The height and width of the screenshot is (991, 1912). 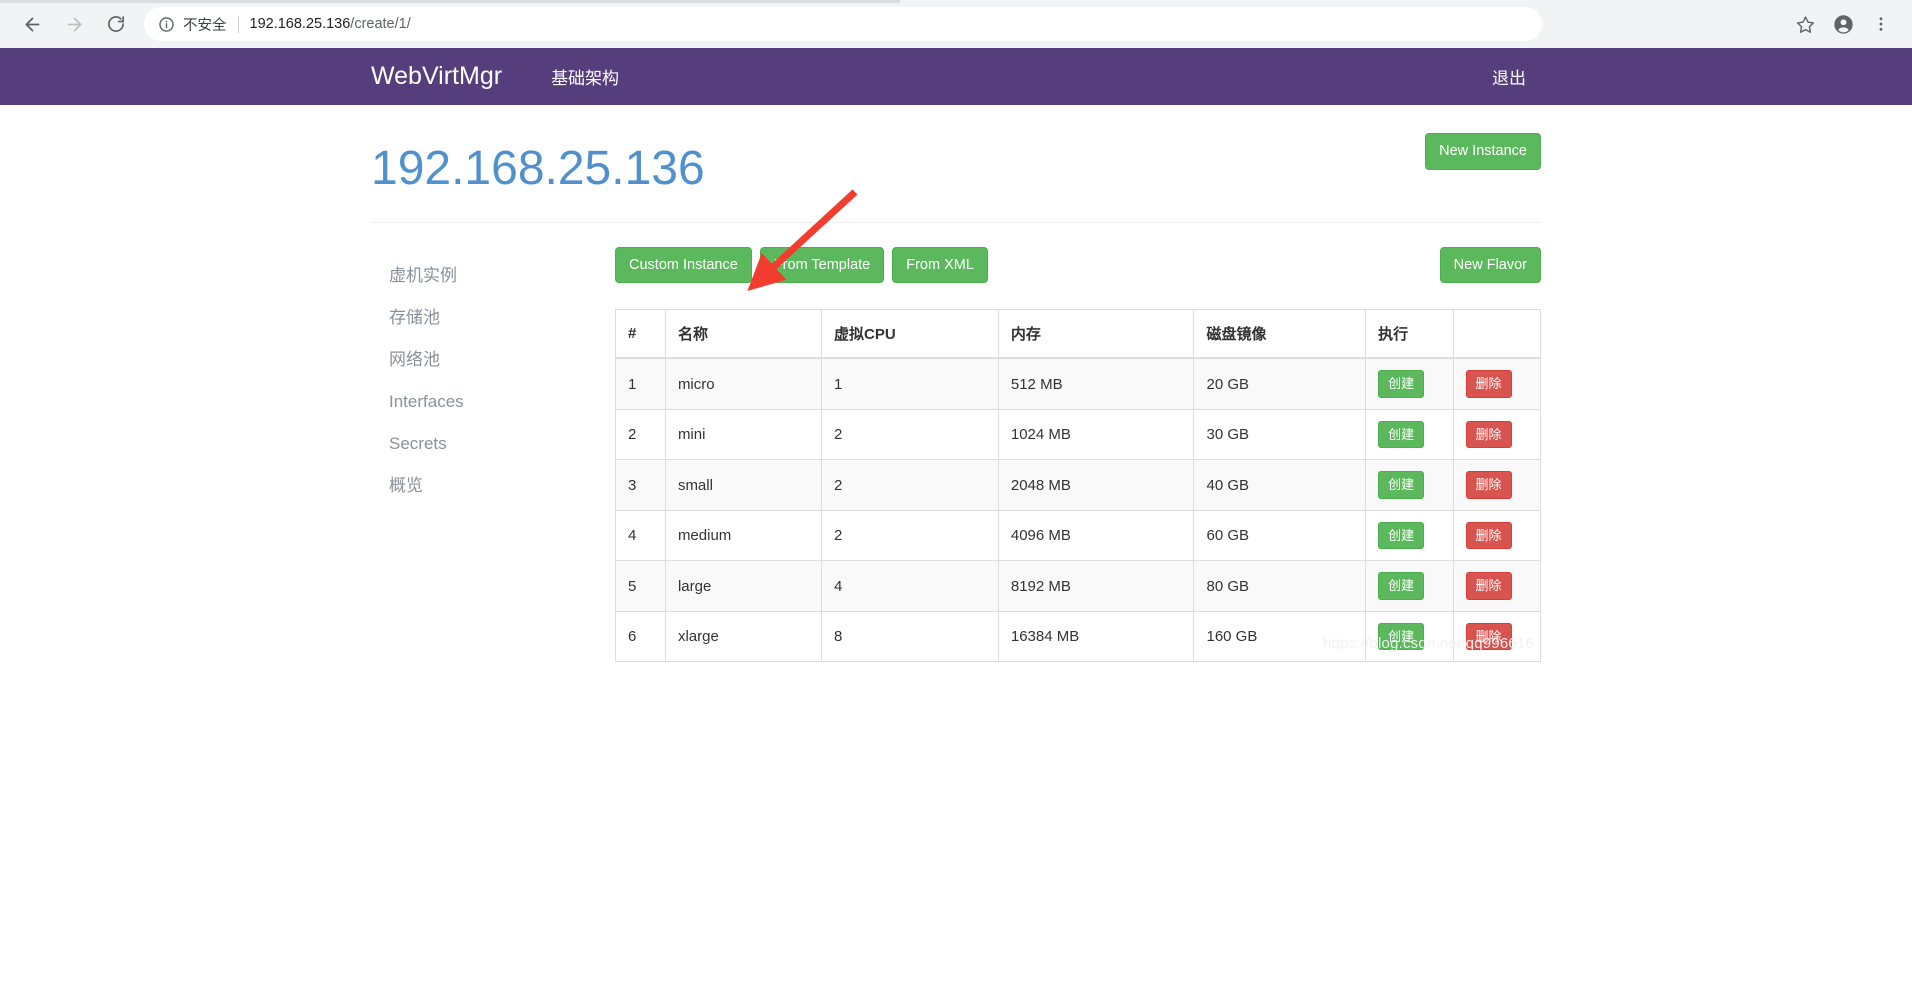 I want to click on reload-button, so click(x=116, y=24).